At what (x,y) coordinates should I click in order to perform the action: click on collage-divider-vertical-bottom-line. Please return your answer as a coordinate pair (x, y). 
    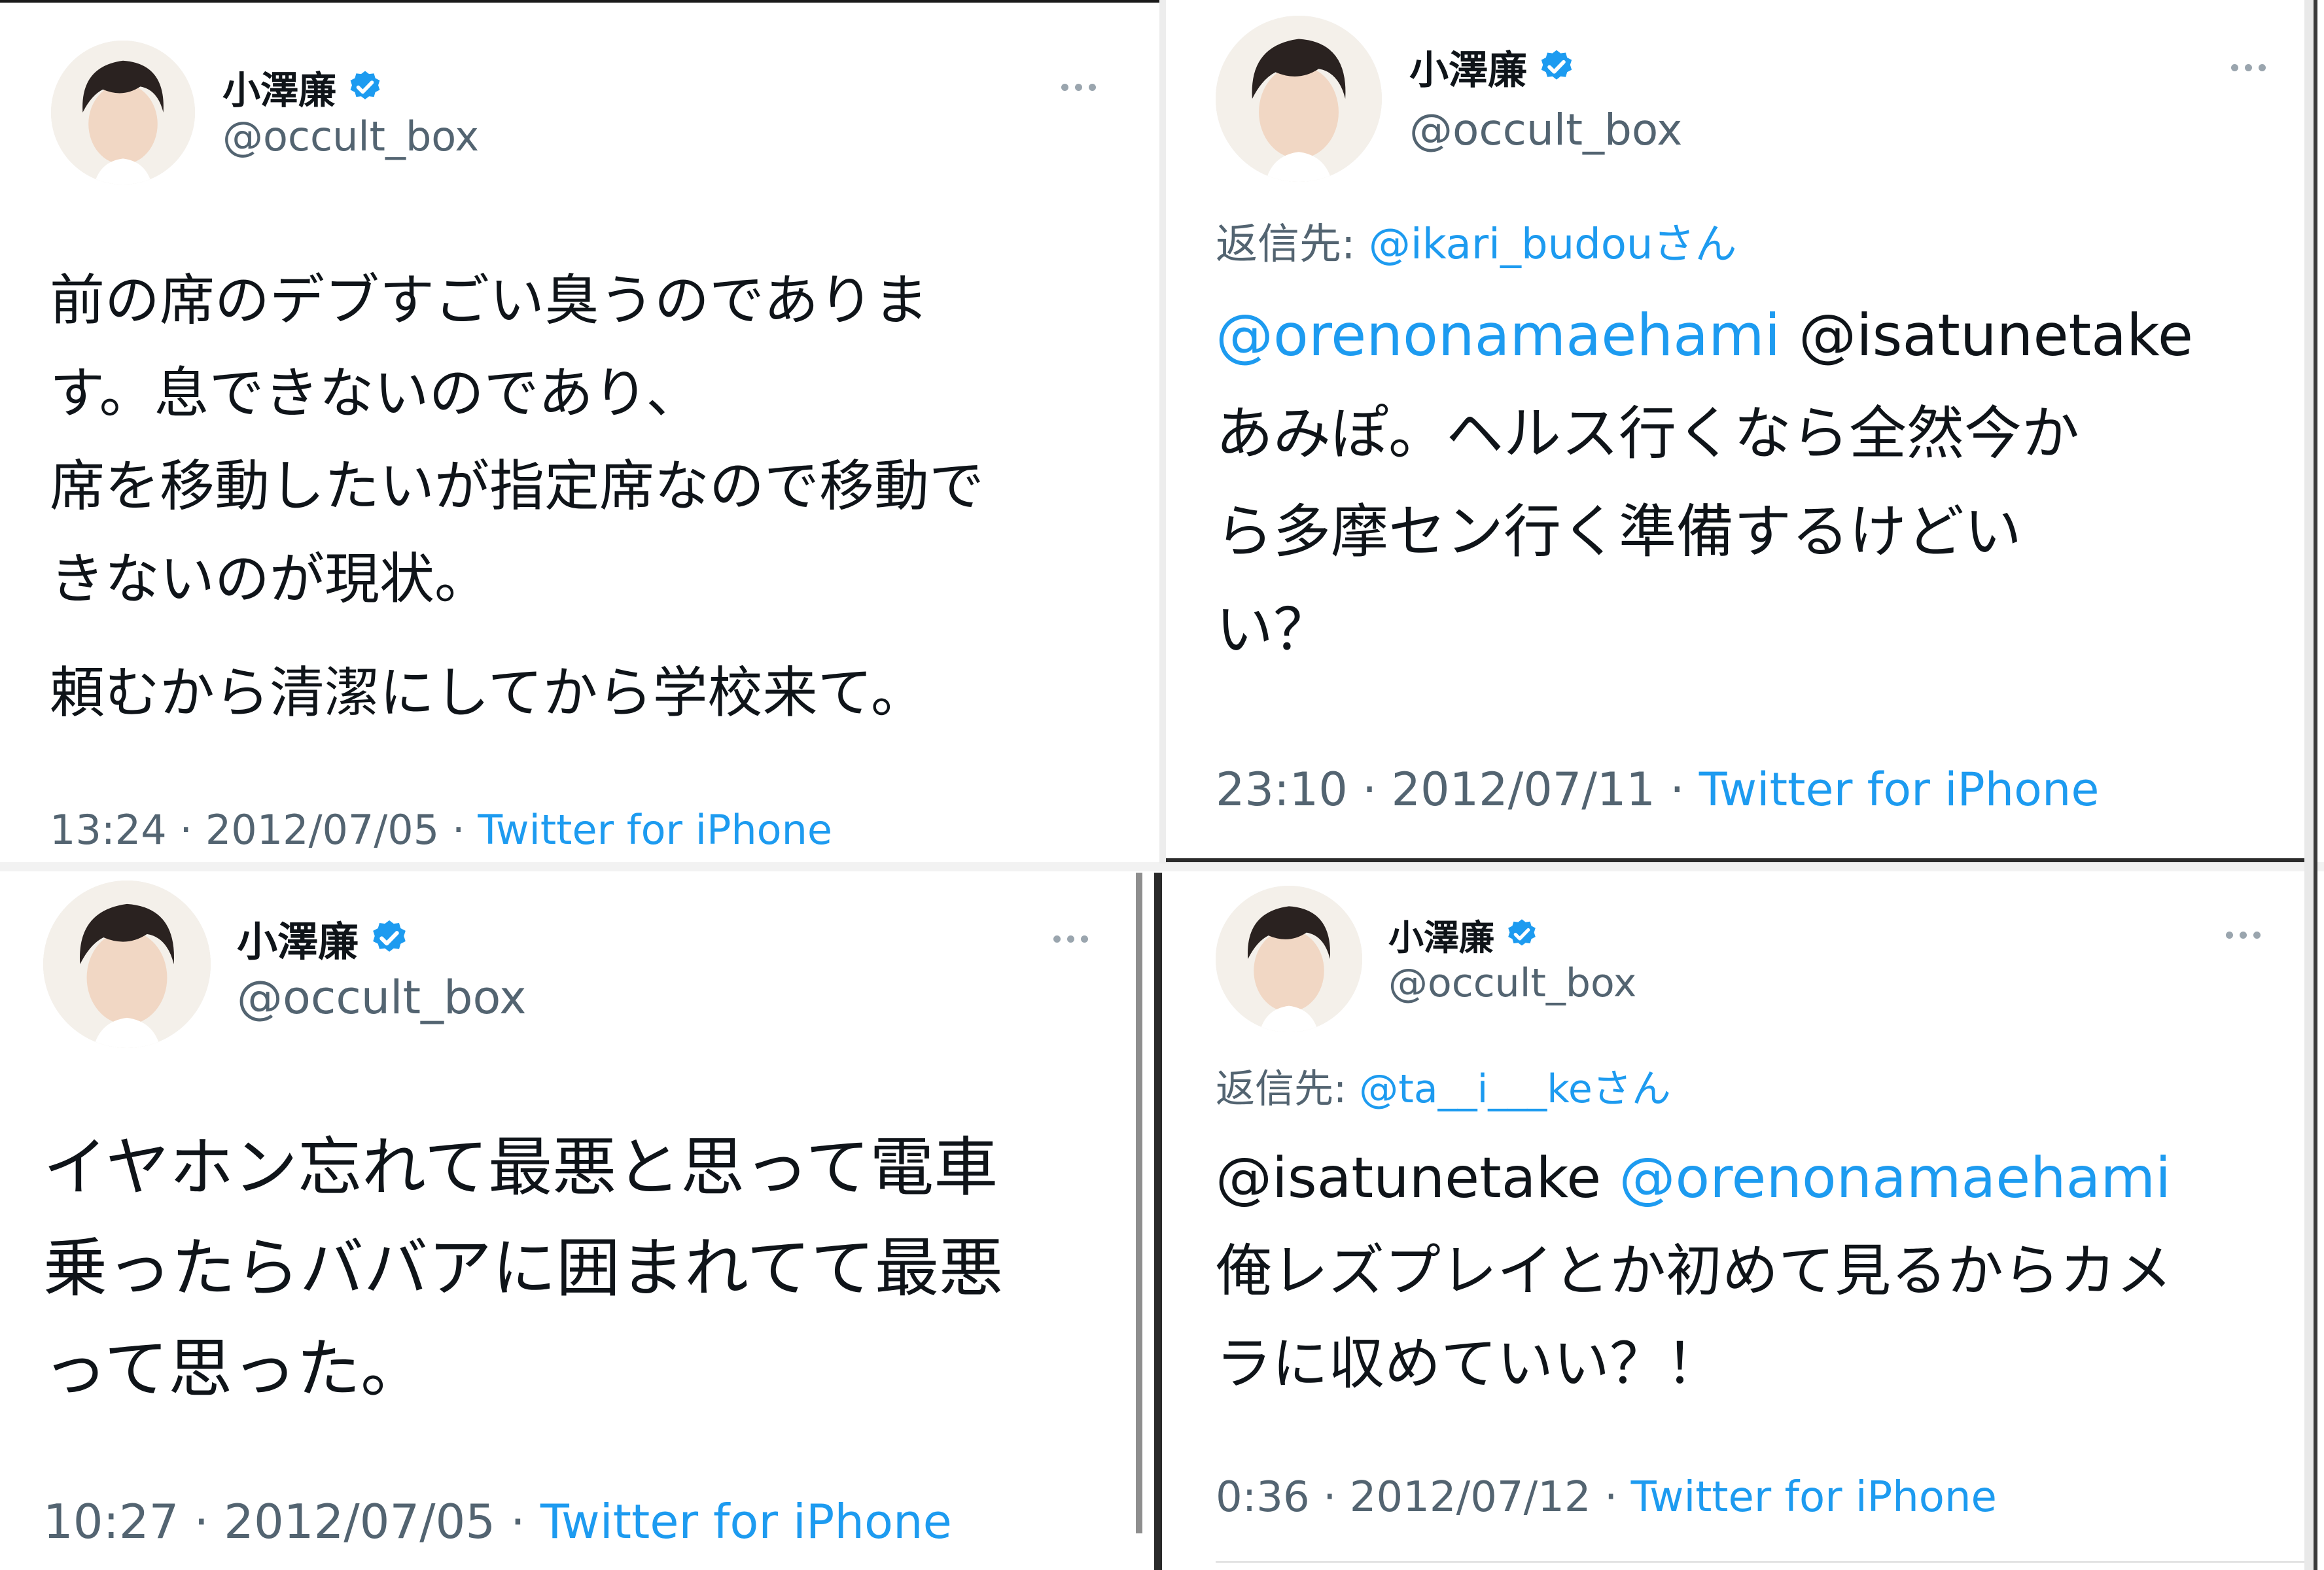
    Looking at the image, I should click on (1139, 1203).